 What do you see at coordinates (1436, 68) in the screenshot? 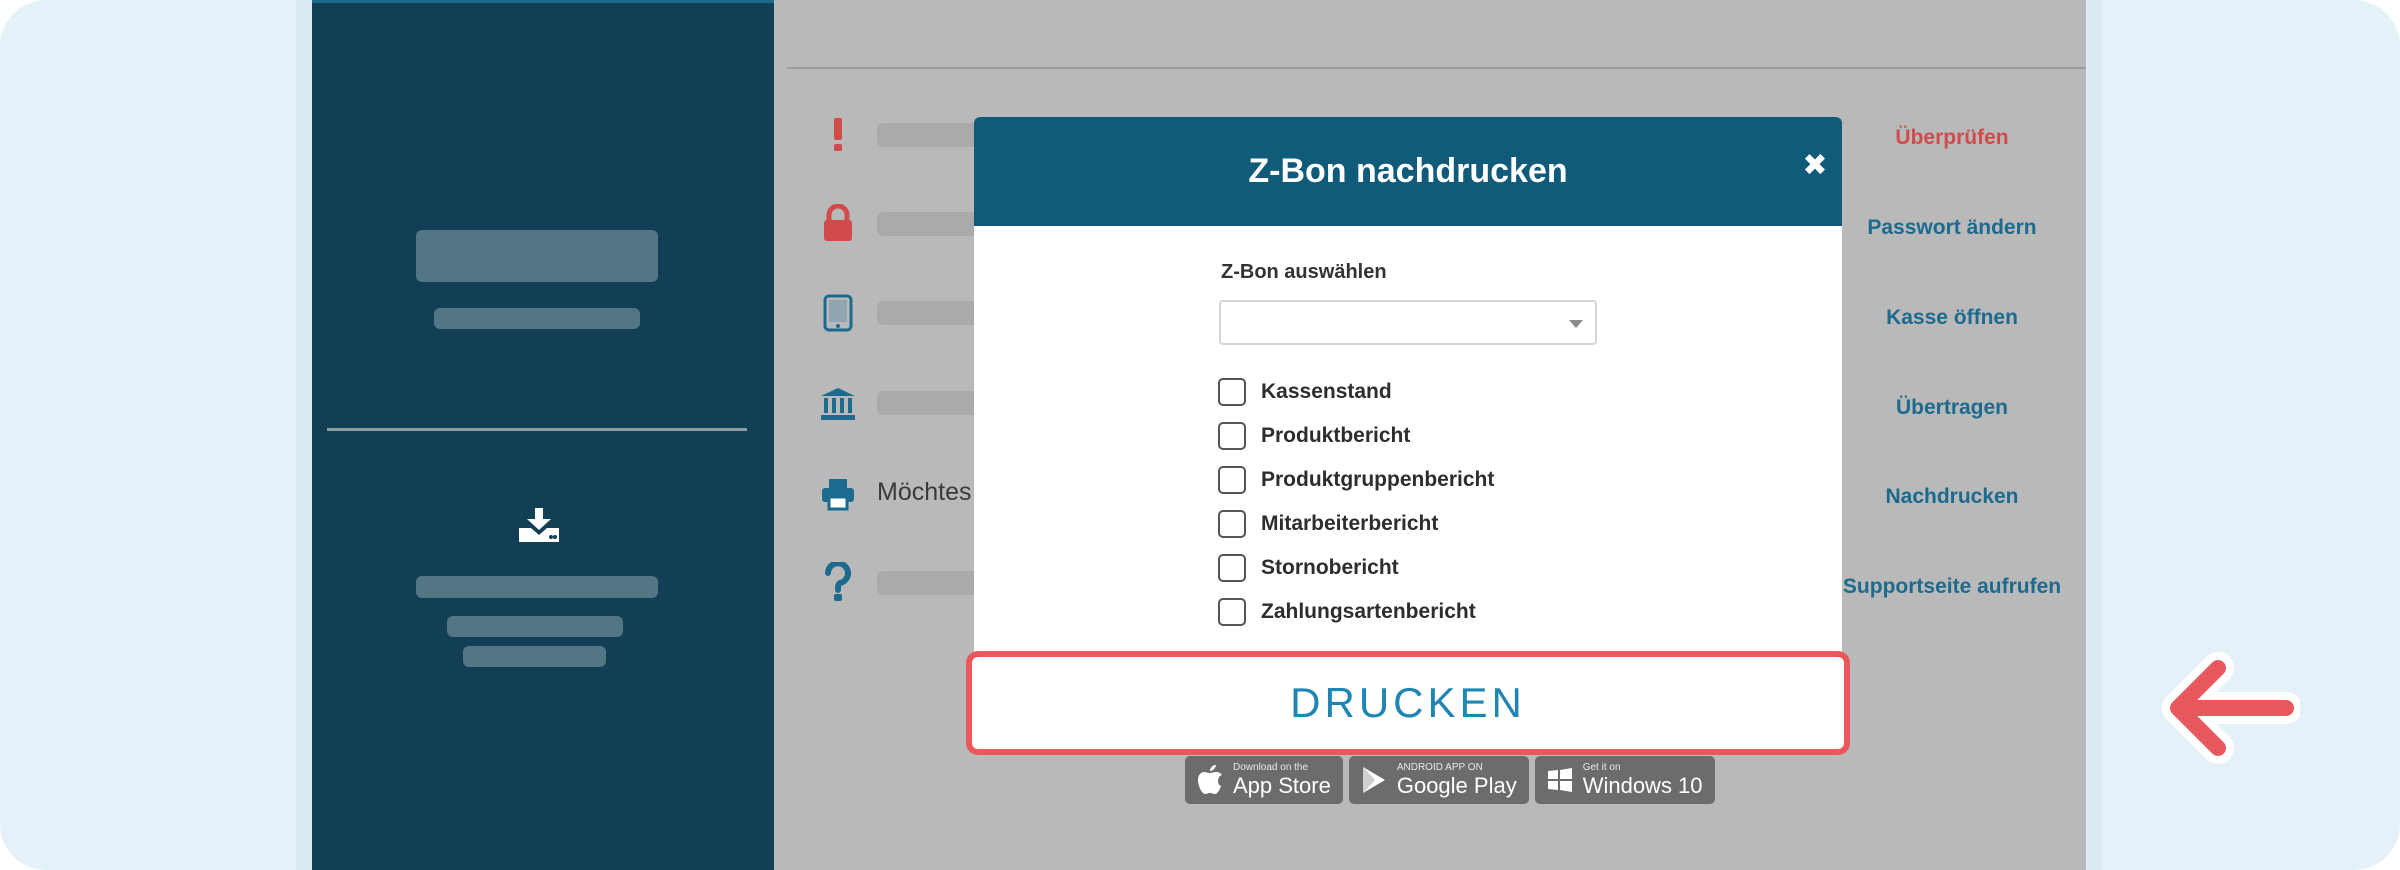
I see `main-divider` at bounding box center [1436, 68].